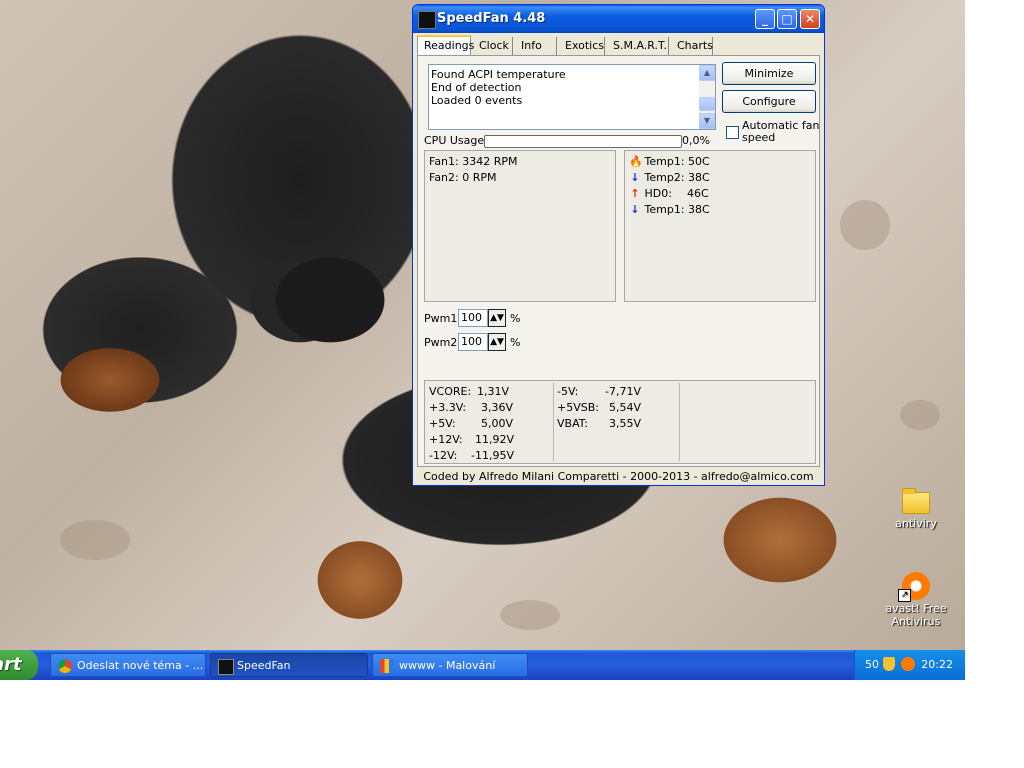 The image size is (1024, 768). I want to click on temp-row: ↓ Temp2: 38C, so click(669, 178).